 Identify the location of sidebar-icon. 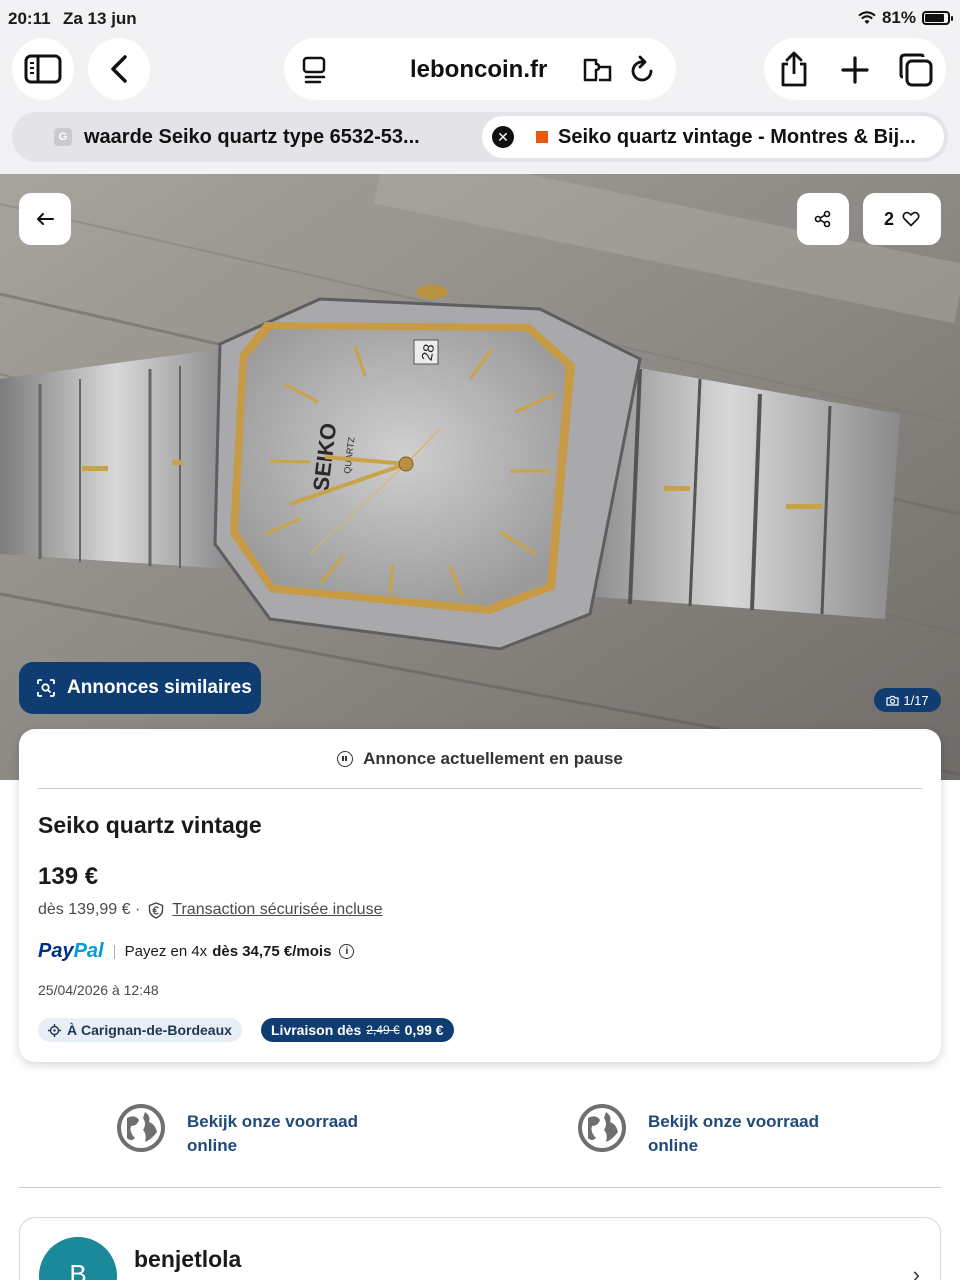
(43, 69).